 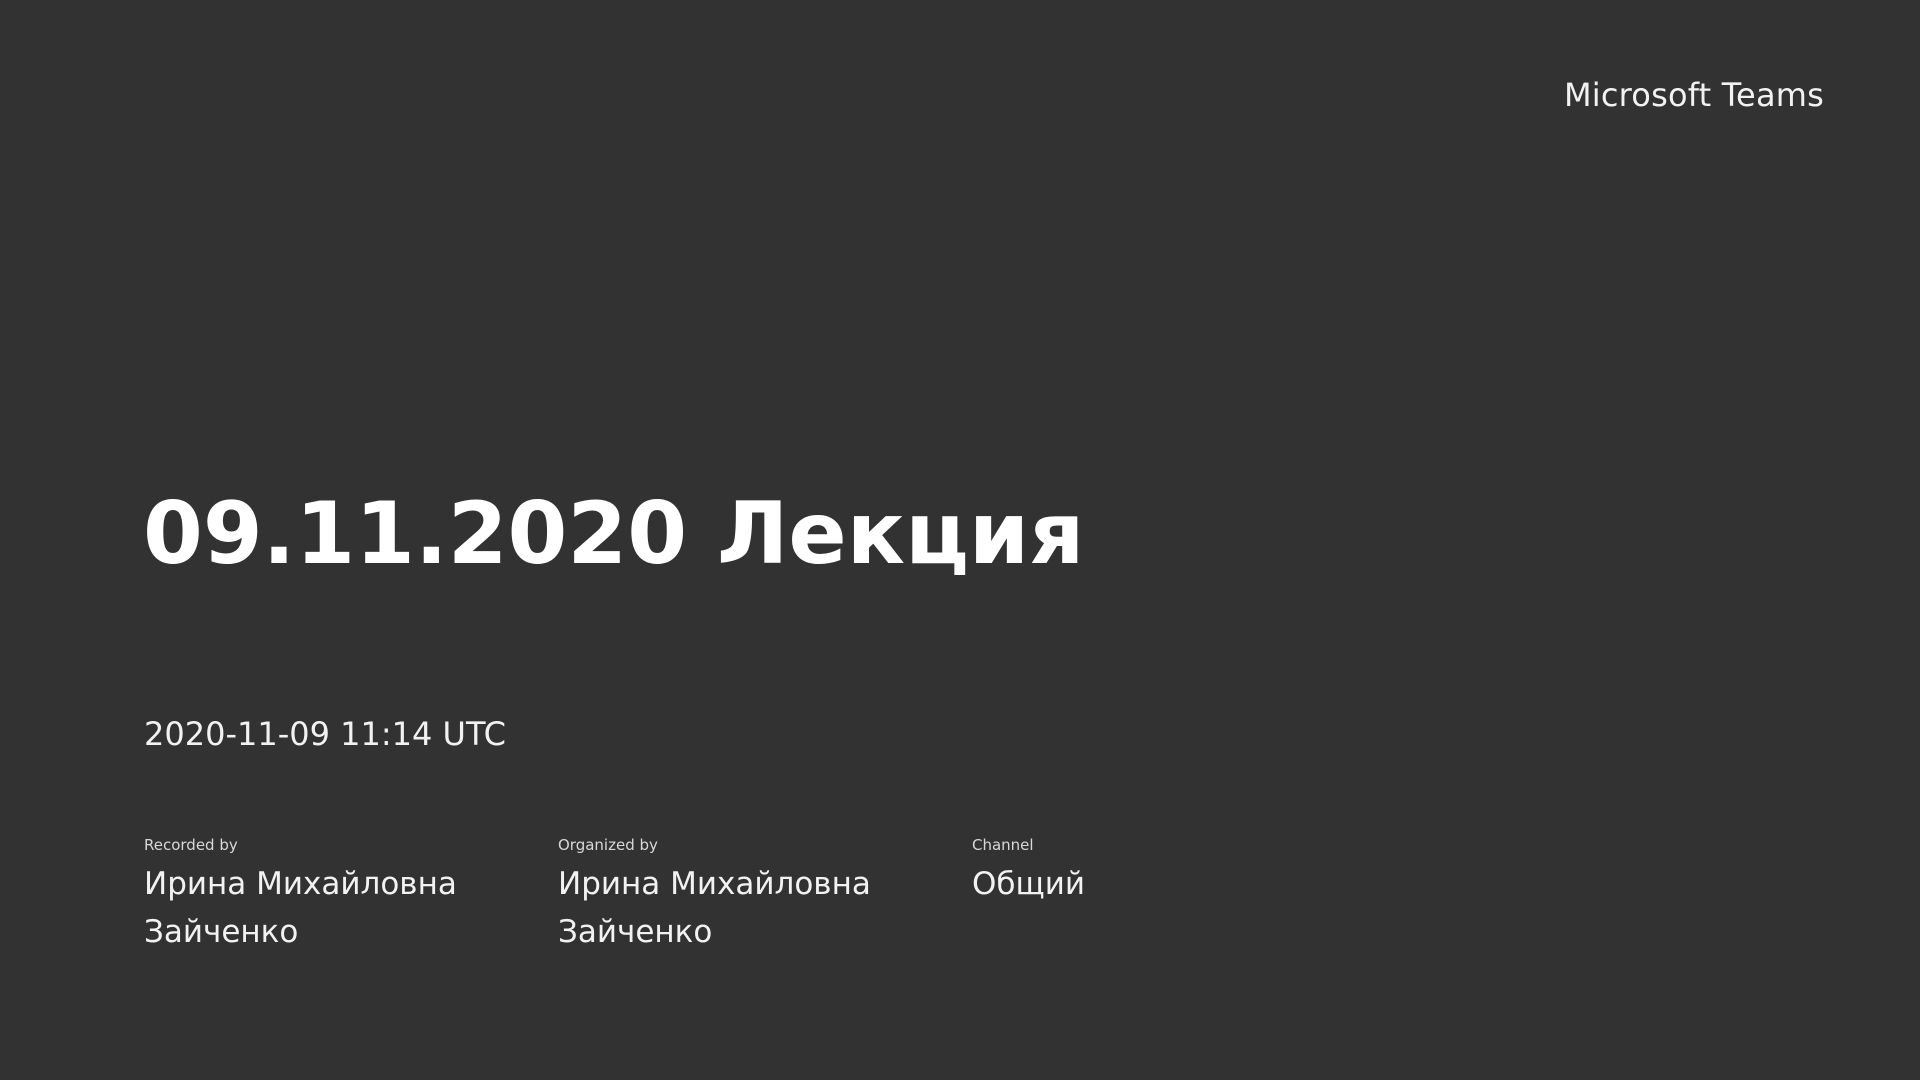 I want to click on organized-by-section: Organized by Ирина Михайловна Зайченко, so click(x=765, y=896).